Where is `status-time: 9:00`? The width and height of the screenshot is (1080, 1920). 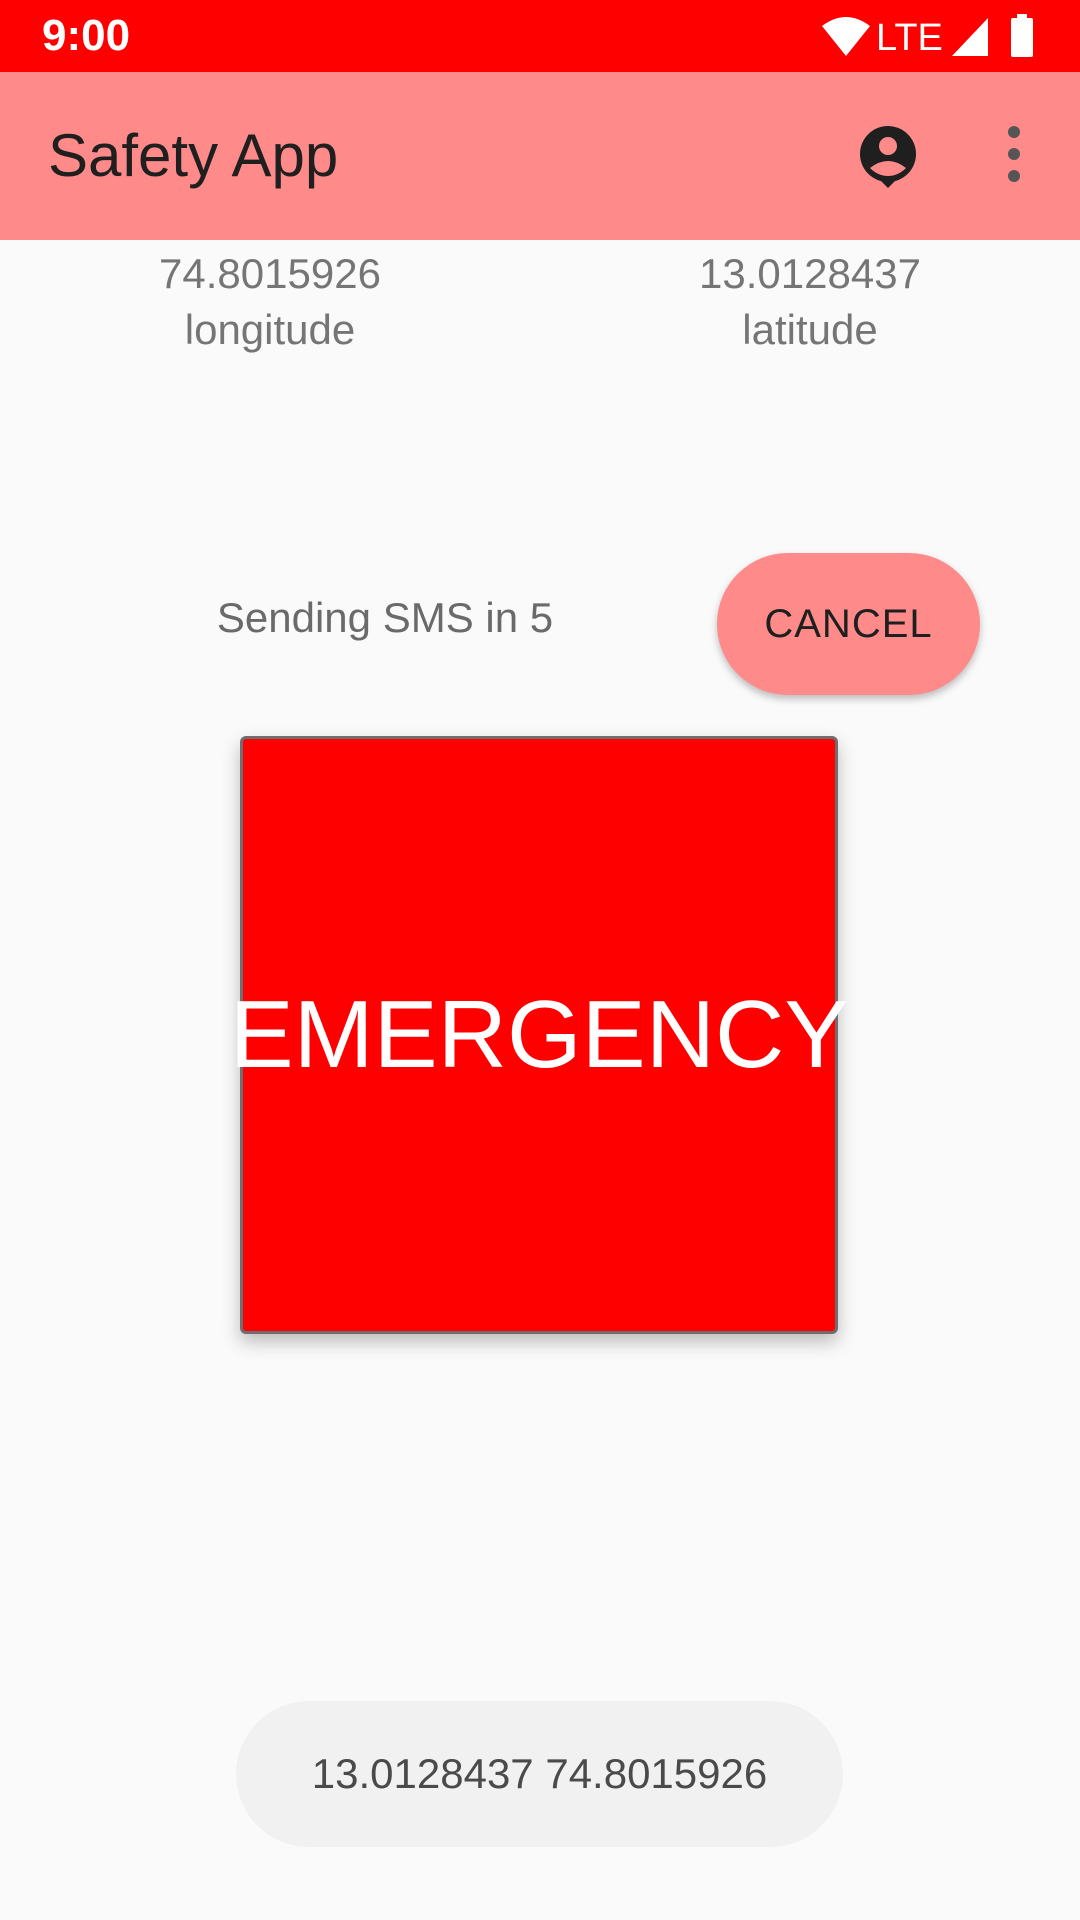
status-time: 9:00 is located at coordinates (86, 35).